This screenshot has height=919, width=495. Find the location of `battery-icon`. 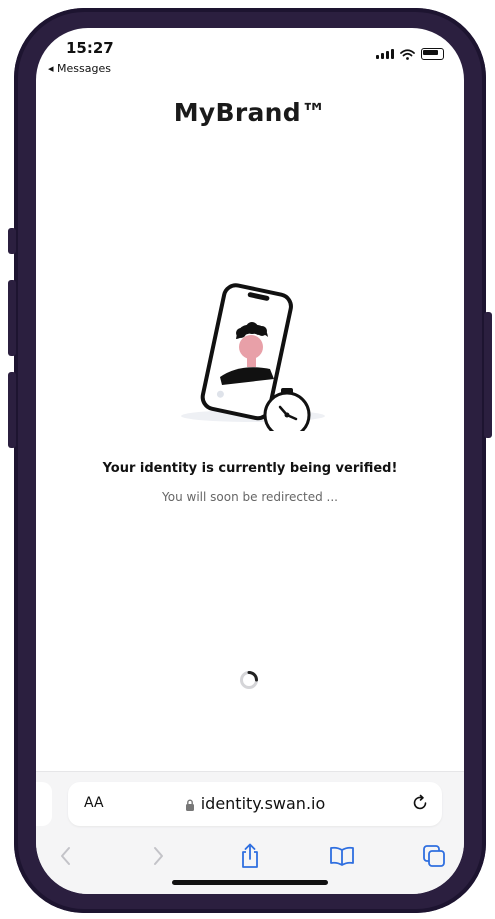

battery-icon is located at coordinates (432, 54).